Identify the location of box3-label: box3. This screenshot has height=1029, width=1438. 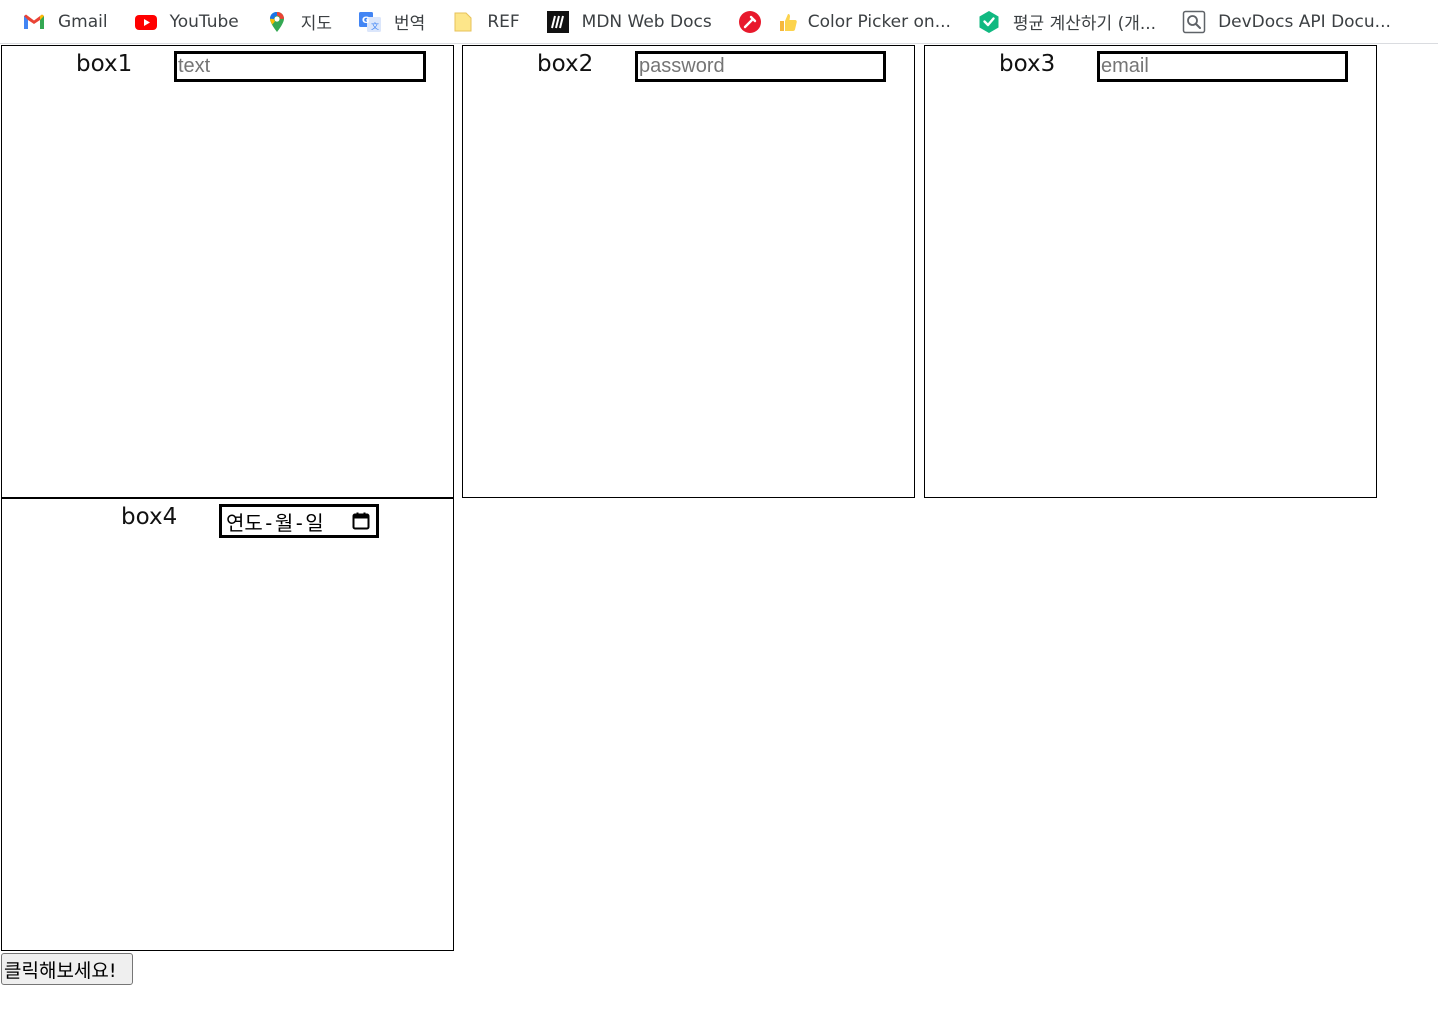
(1027, 64).